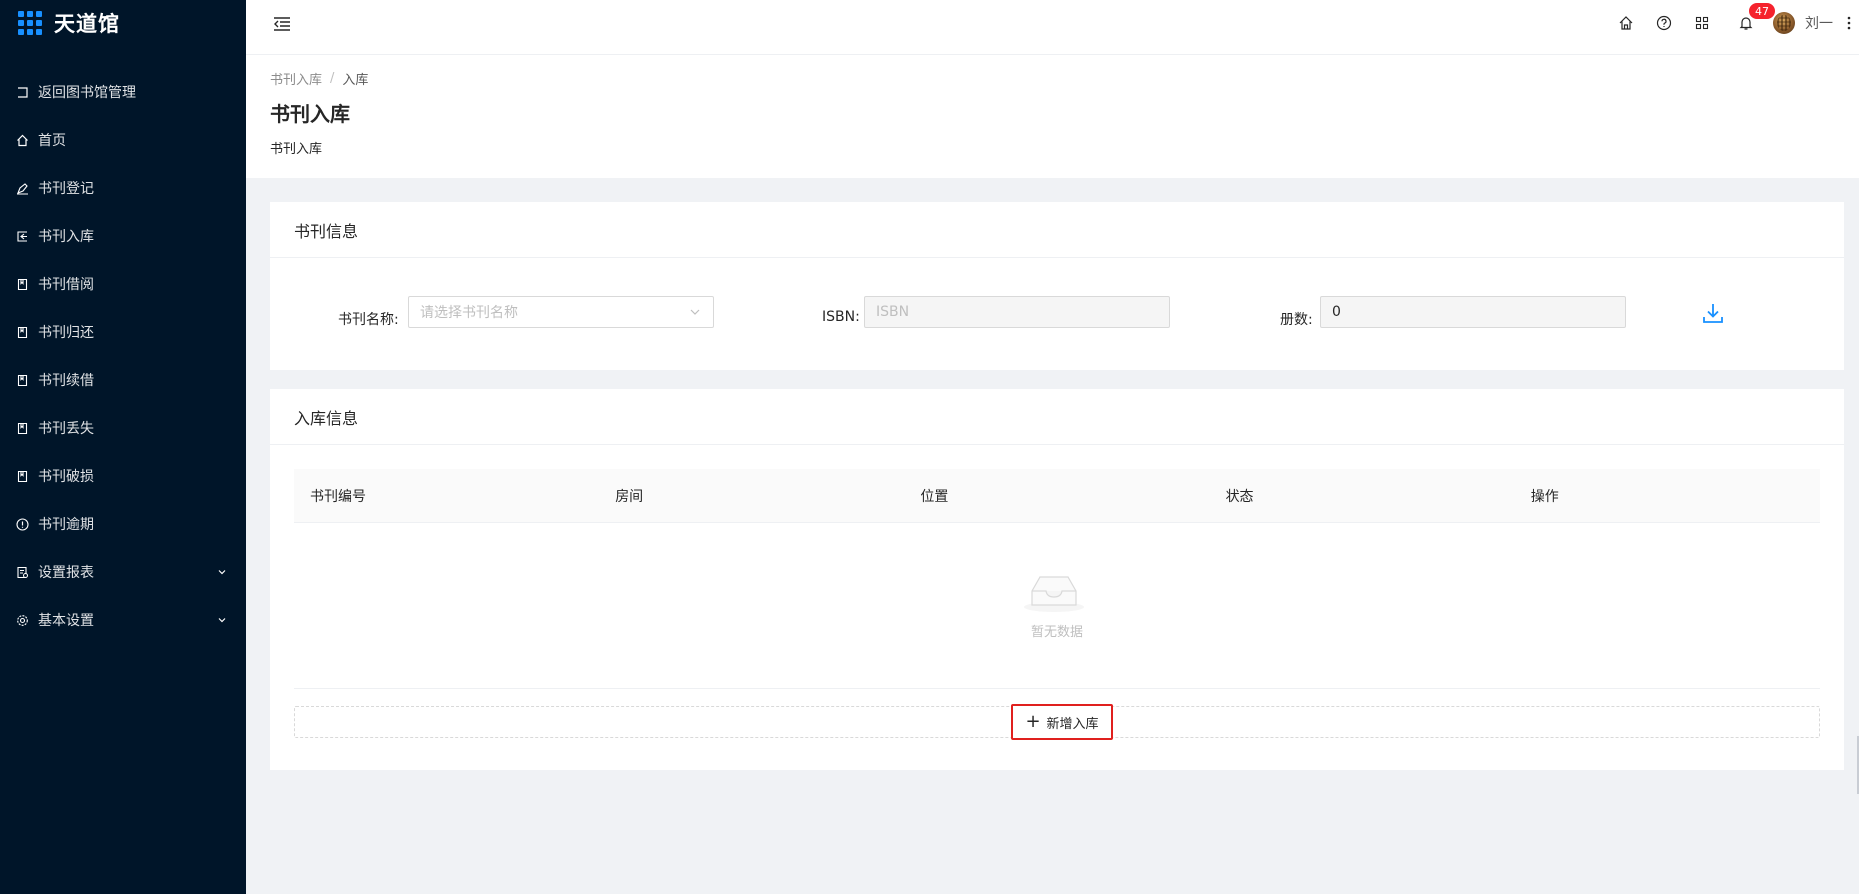 The height and width of the screenshot is (894, 1859). I want to click on page-title: 书刊入库, so click(310, 114).